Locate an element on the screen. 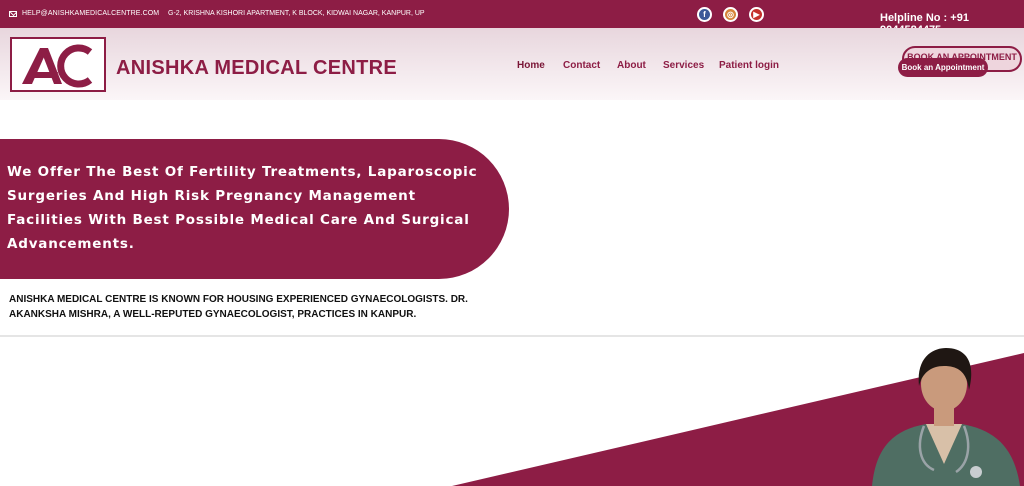 The width and height of the screenshot is (1024, 486). youtube-icon: ▶ is located at coordinates (756, 14).